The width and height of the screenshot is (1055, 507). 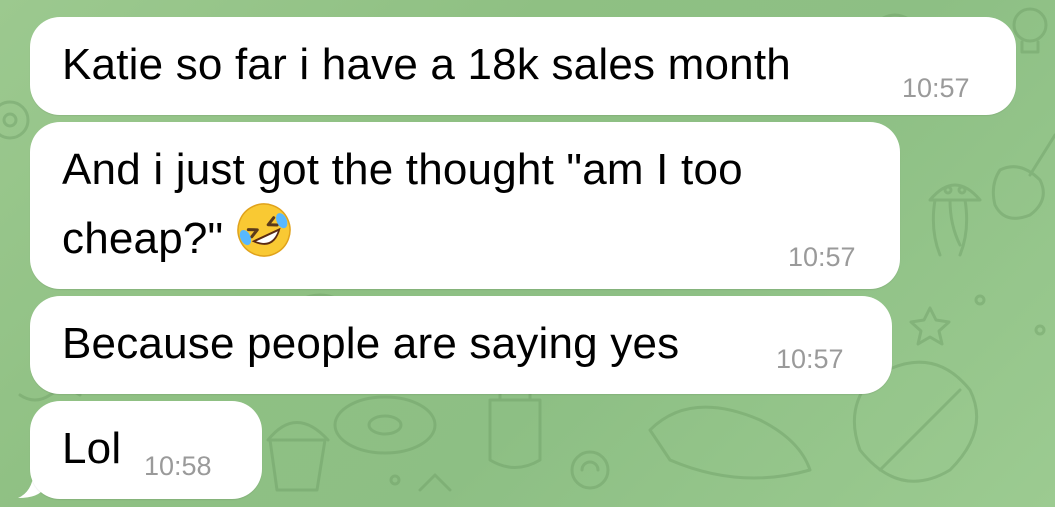 I want to click on message-text: Katie so far i have a 18k sales month, so click(x=426, y=64).